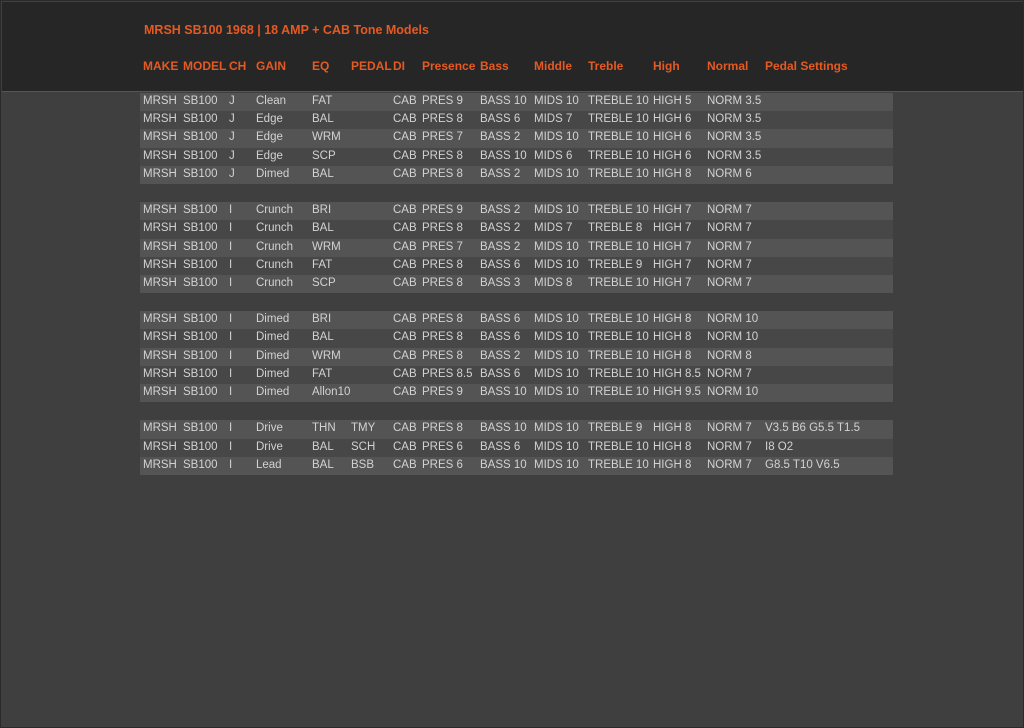  Describe the element at coordinates (672, 155) in the screenshot. I see `cell-high: HIGH 6` at that location.